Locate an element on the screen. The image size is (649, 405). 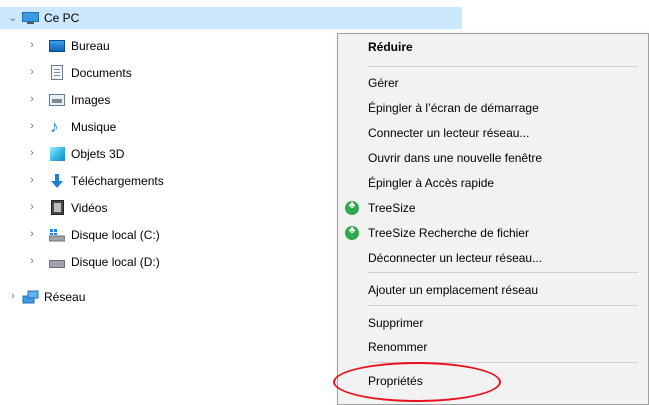
tree-item-disque-c: › Disque local (C:) is located at coordinates (150, 235).